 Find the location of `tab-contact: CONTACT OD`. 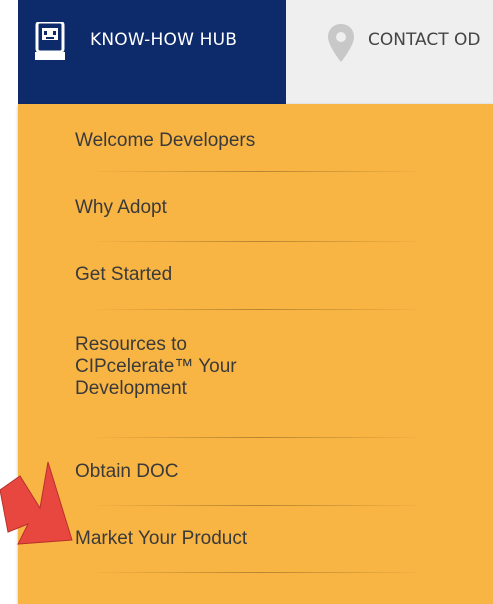

tab-contact: CONTACT OD is located at coordinates (389, 52).